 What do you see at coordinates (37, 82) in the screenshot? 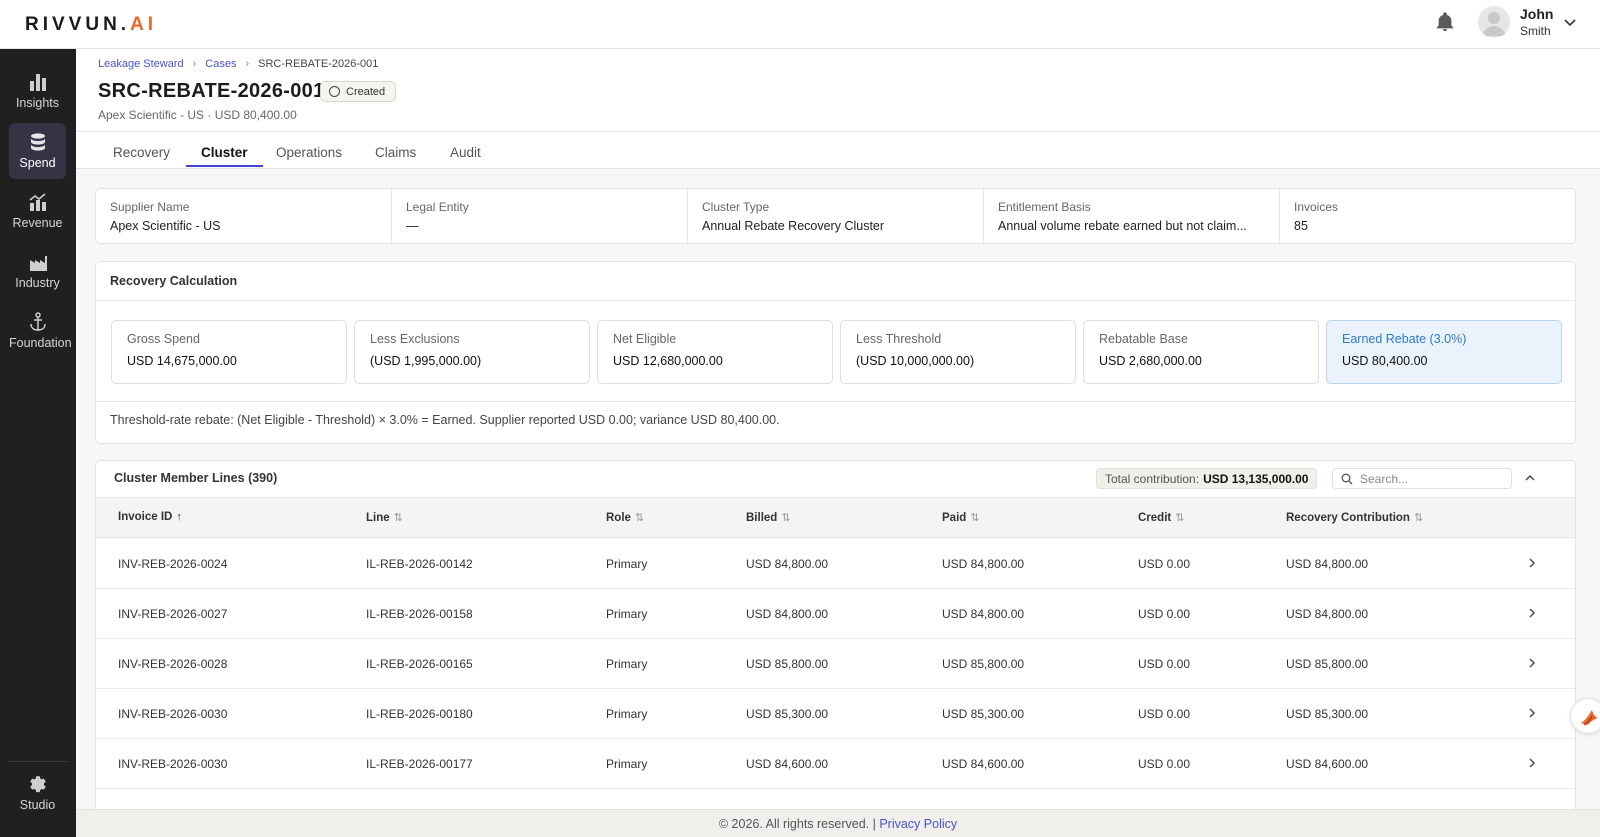
I see `bar-chart-icon` at bounding box center [37, 82].